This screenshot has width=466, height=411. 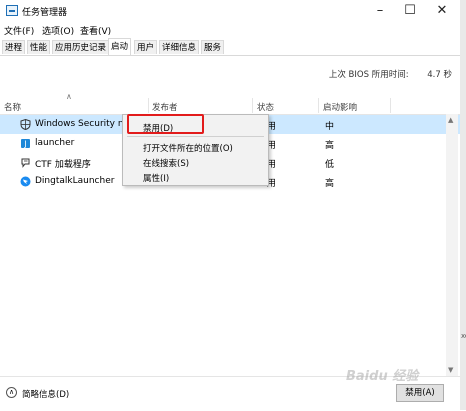 I want to click on title-bar: 任务管理器 – ☐ ✕, so click(x=230, y=11).